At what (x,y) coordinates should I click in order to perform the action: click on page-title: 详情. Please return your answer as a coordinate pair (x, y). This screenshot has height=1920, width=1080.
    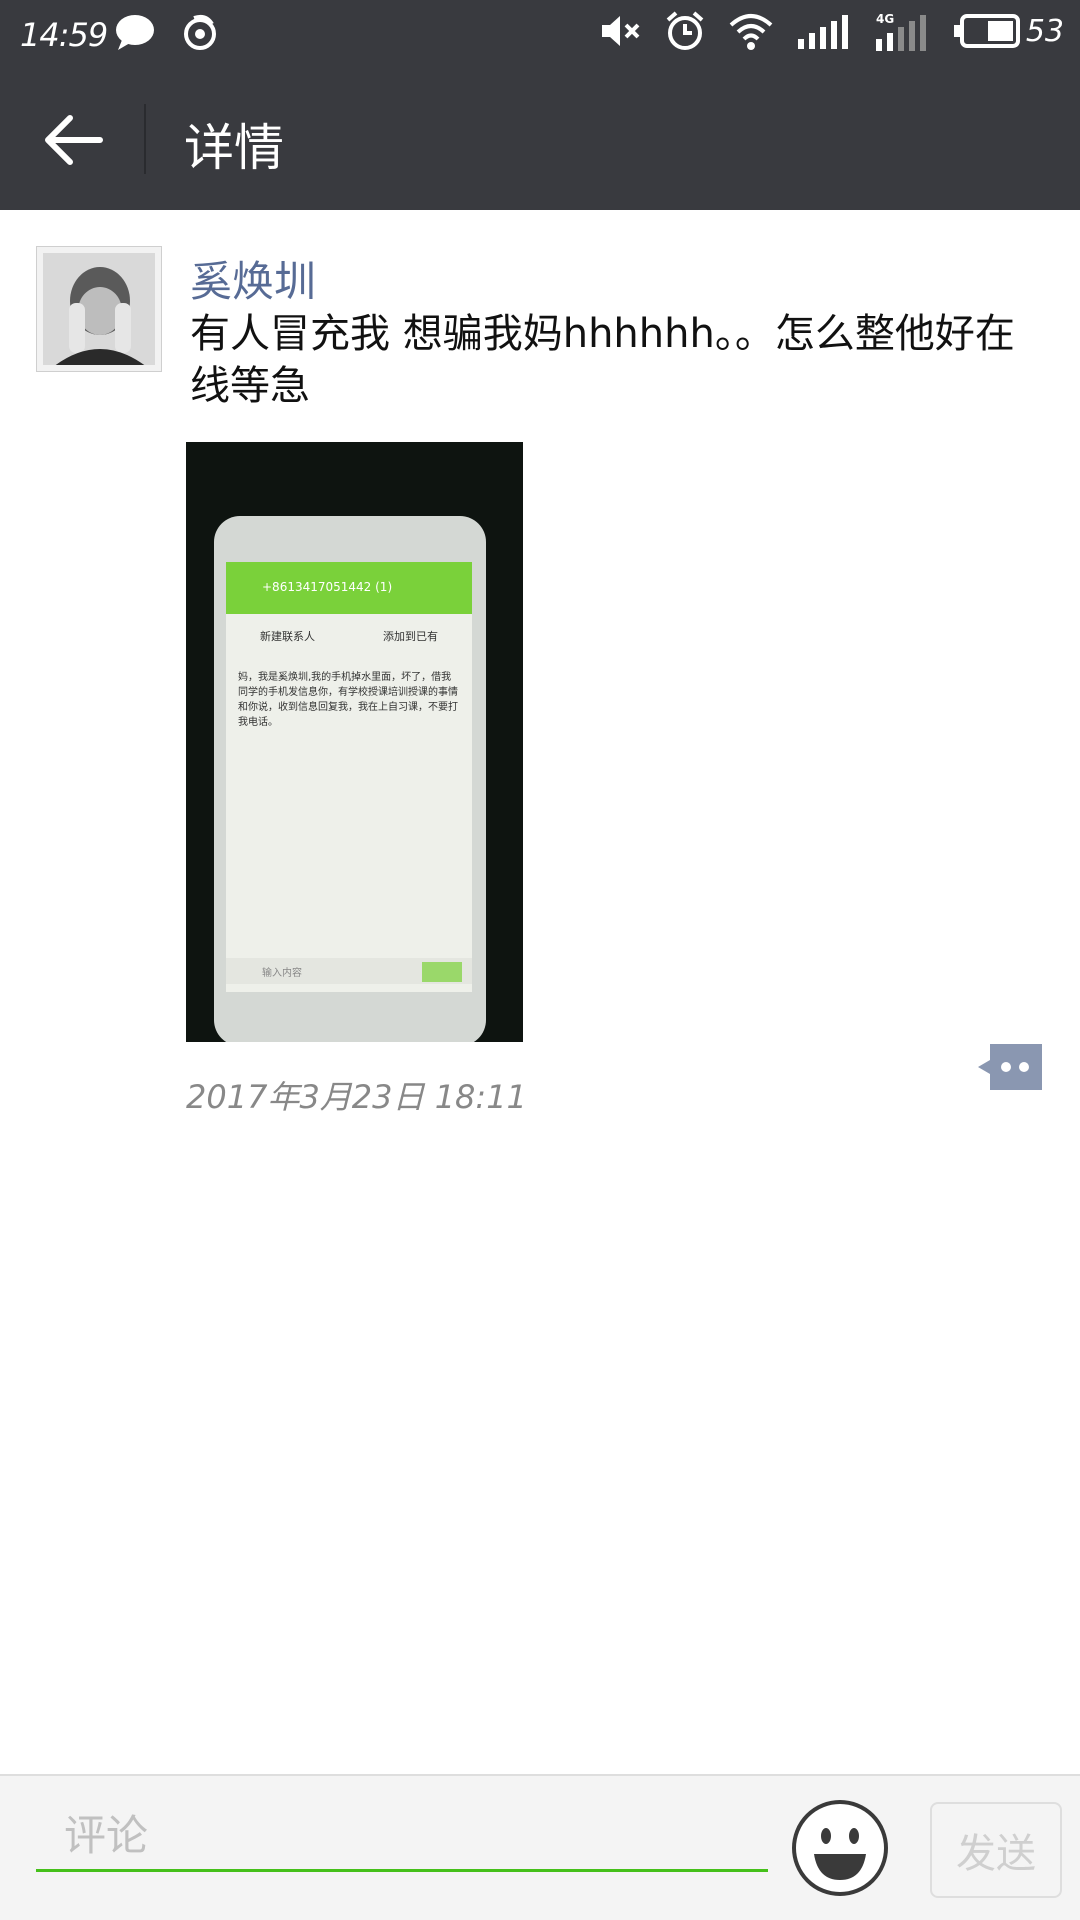
    Looking at the image, I should click on (234, 148).